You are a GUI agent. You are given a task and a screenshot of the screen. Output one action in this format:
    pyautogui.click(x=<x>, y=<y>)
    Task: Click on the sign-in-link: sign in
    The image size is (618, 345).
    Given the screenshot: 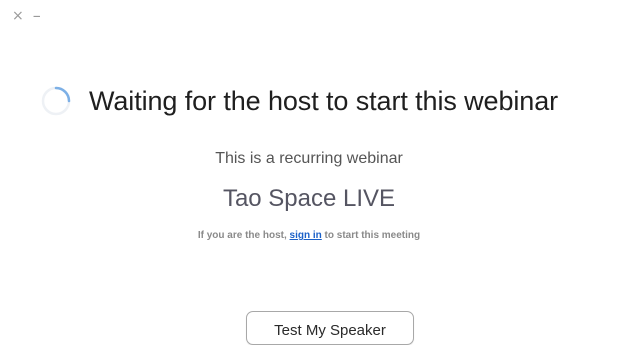 What is the action you would take?
    pyautogui.click(x=306, y=235)
    